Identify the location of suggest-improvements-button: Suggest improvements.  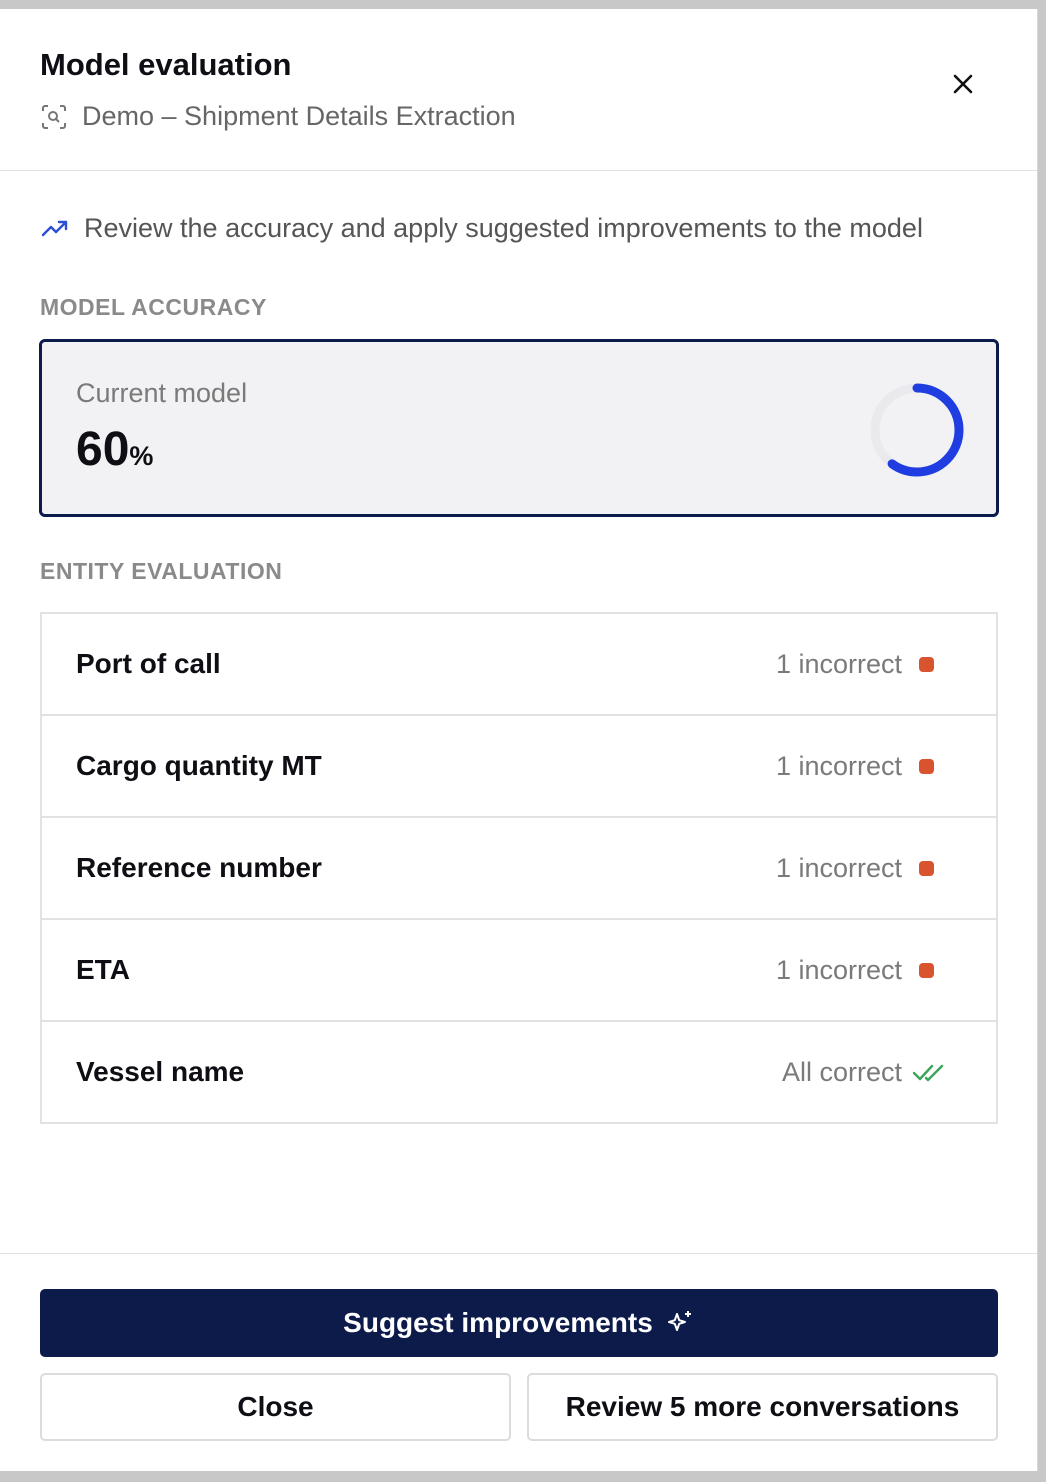
(519, 1323).